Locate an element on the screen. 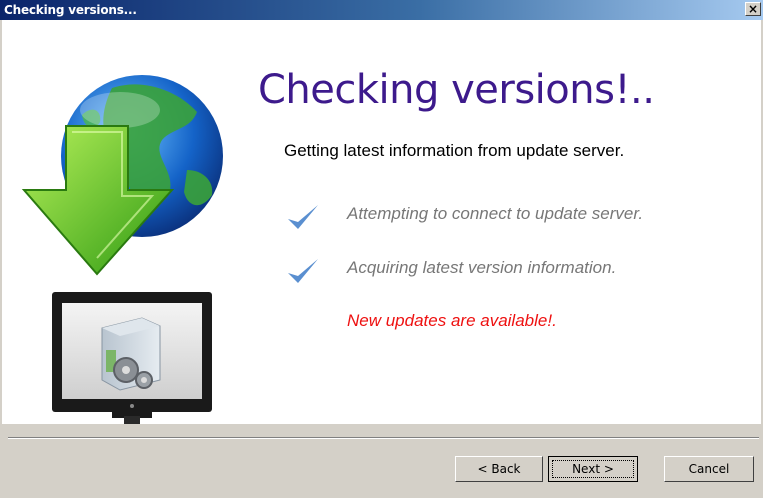  focus-rect is located at coordinates (593, 469).